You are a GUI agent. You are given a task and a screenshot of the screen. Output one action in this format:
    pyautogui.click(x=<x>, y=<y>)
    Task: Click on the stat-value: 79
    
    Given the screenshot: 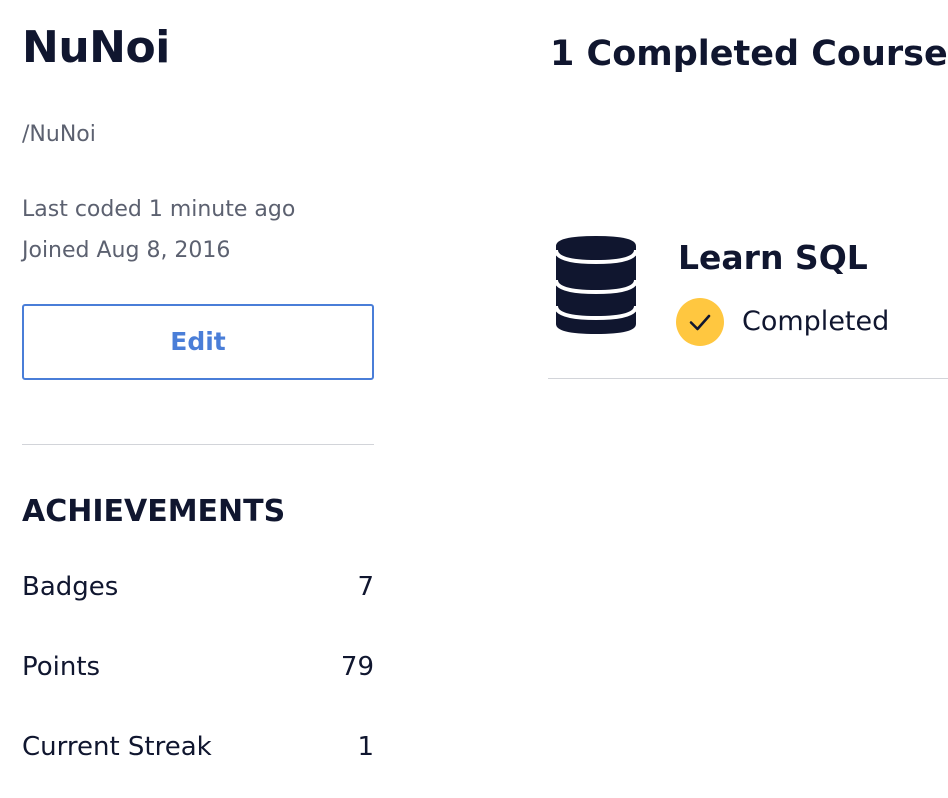 What is the action you would take?
    pyautogui.click(x=357, y=667)
    